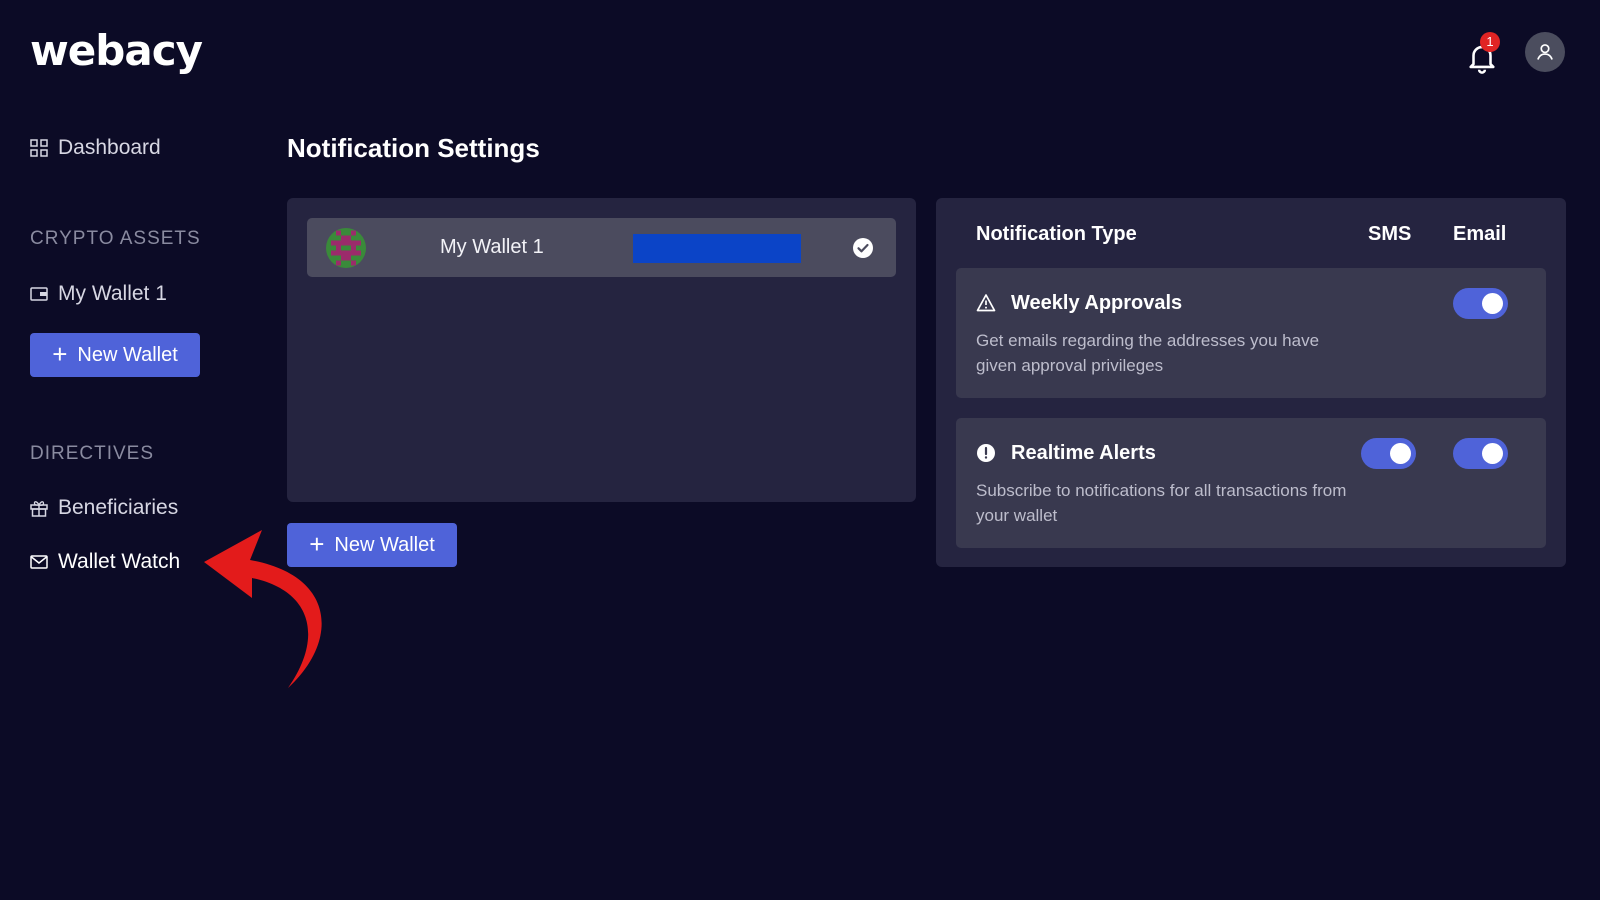 The image size is (1600, 900). I want to click on wallet-identicon, so click(346, 248).